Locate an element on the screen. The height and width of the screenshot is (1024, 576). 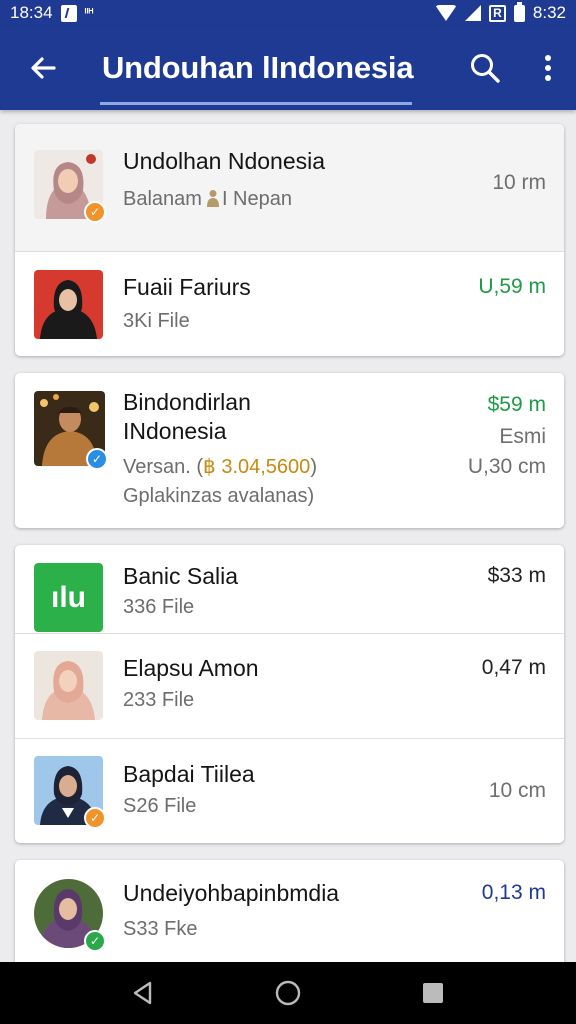
list-item: ✓ Bapdai Tiilea S26 File 10 cm is located at coordinates (289, 791).